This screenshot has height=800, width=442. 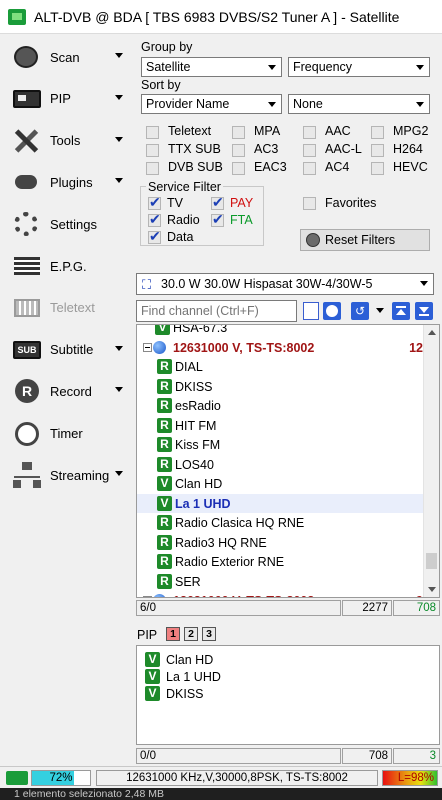 I want to click on pip-slot-1-button: 1, so click(x=173, y=634).